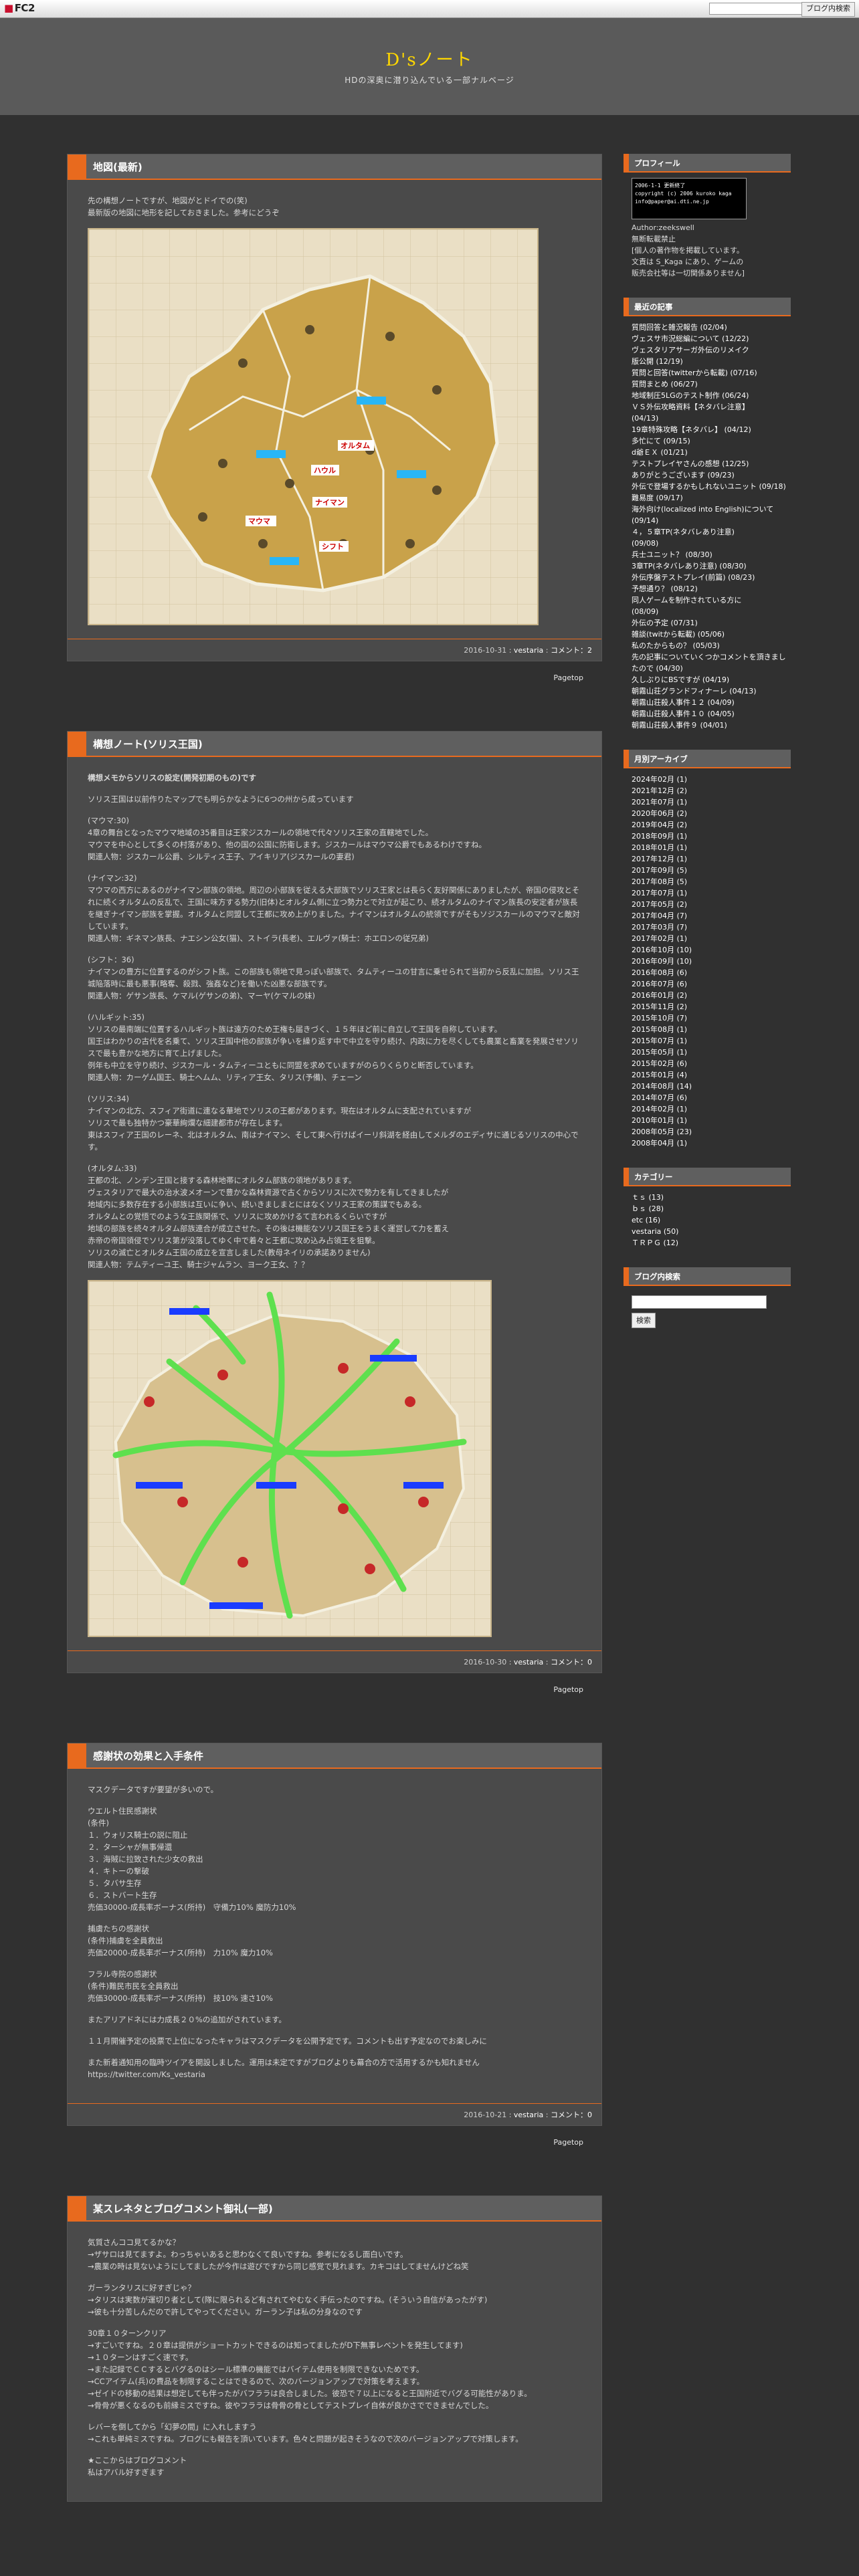 The width and height of the screenshot is (859, 2576). I want to click on archive-month-link: 2017年09月 (5), so click(709, 870).